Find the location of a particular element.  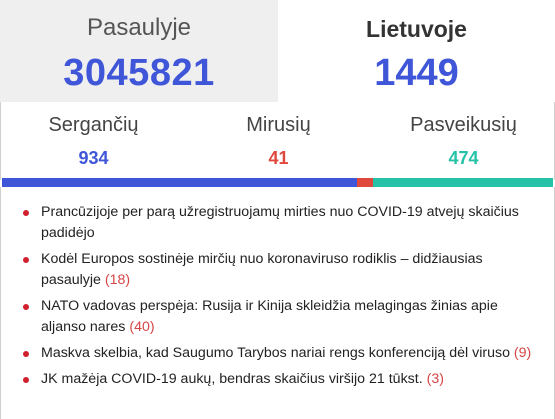

world-label: Pasaulyje is located at coordinates (139, 27).